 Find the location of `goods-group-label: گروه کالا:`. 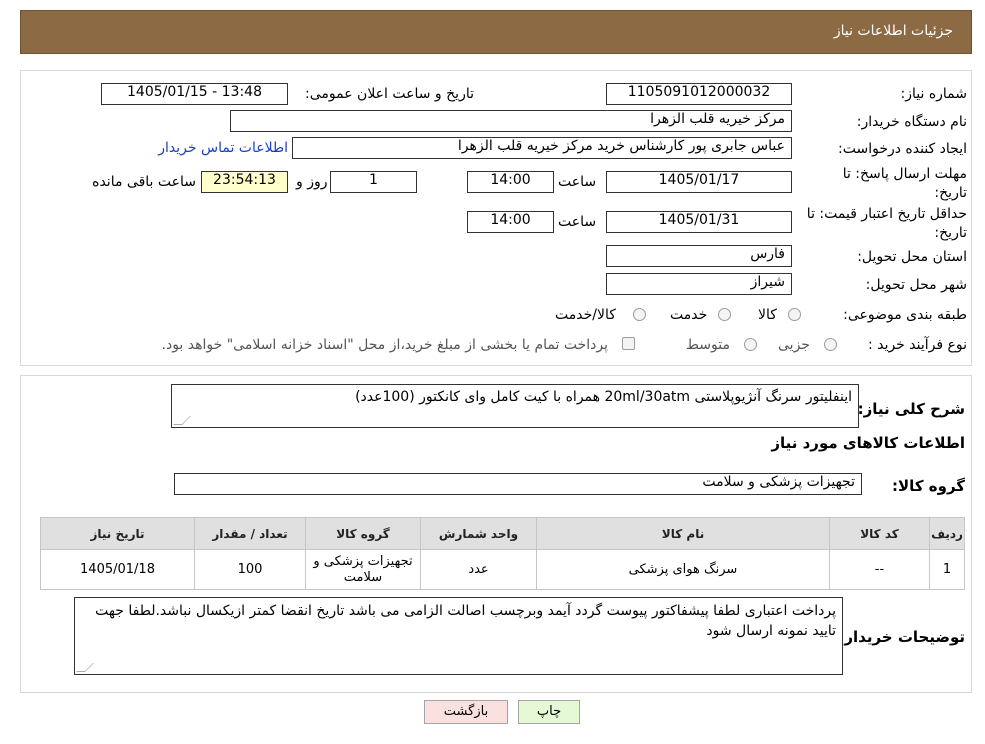

goods-group-label: گروه کالا: is located at coordinates (928, 486).